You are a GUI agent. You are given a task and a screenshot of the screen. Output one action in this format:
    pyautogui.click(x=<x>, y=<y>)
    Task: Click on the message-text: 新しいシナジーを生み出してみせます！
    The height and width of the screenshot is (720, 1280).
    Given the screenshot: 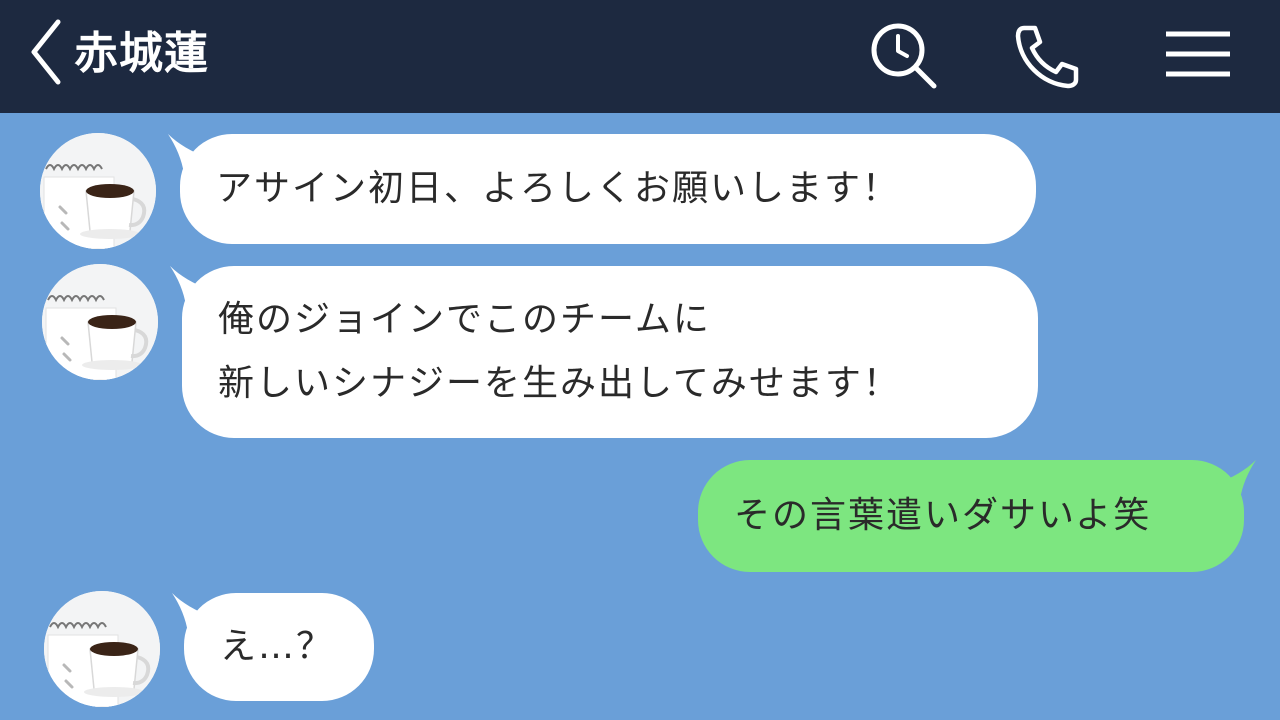 What is the action you would take?
    pyautogui.click(x=559, y=383)
    